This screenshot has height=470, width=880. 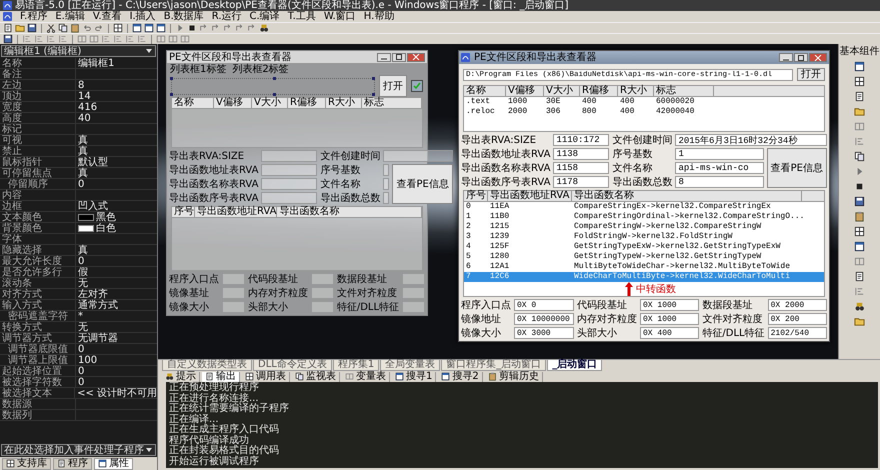 What do you see at coordinates (184, 16) in the screenshot?
I see `menu-item: B.数据库` at bounding box center [184, 16].